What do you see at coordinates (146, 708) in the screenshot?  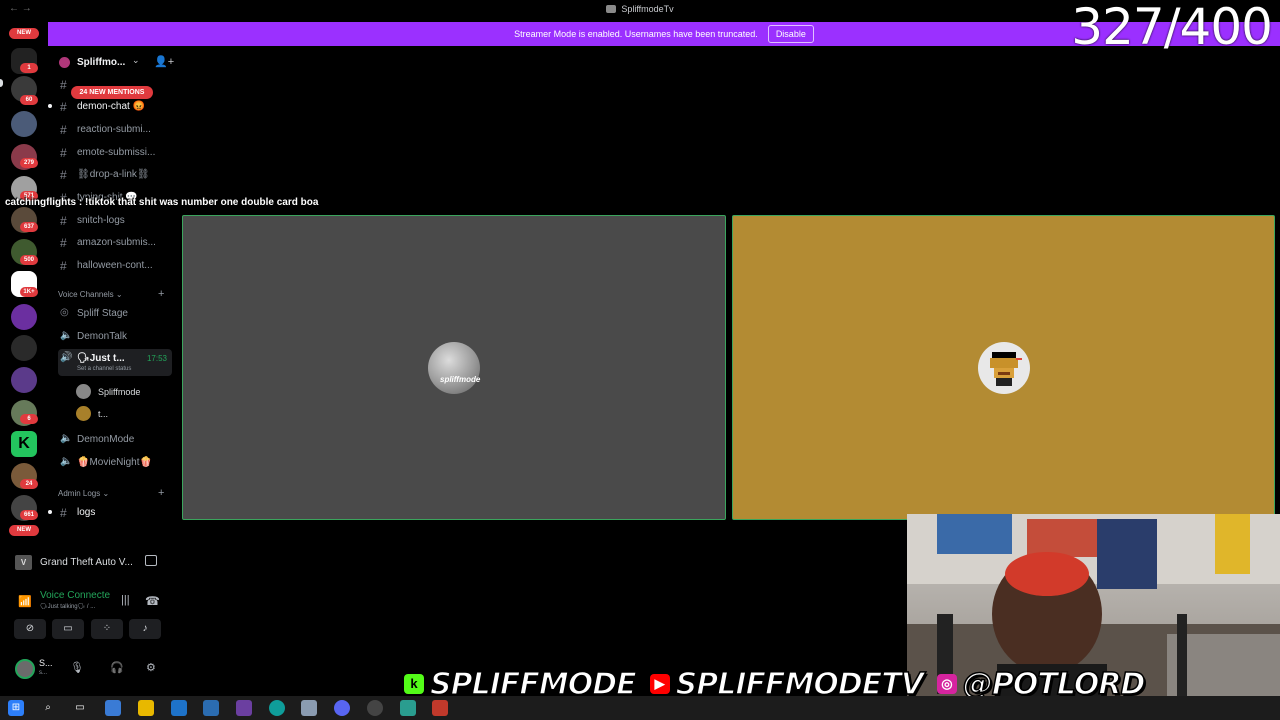 I see `file-explorer-icon` at bounding box center [146, 708].